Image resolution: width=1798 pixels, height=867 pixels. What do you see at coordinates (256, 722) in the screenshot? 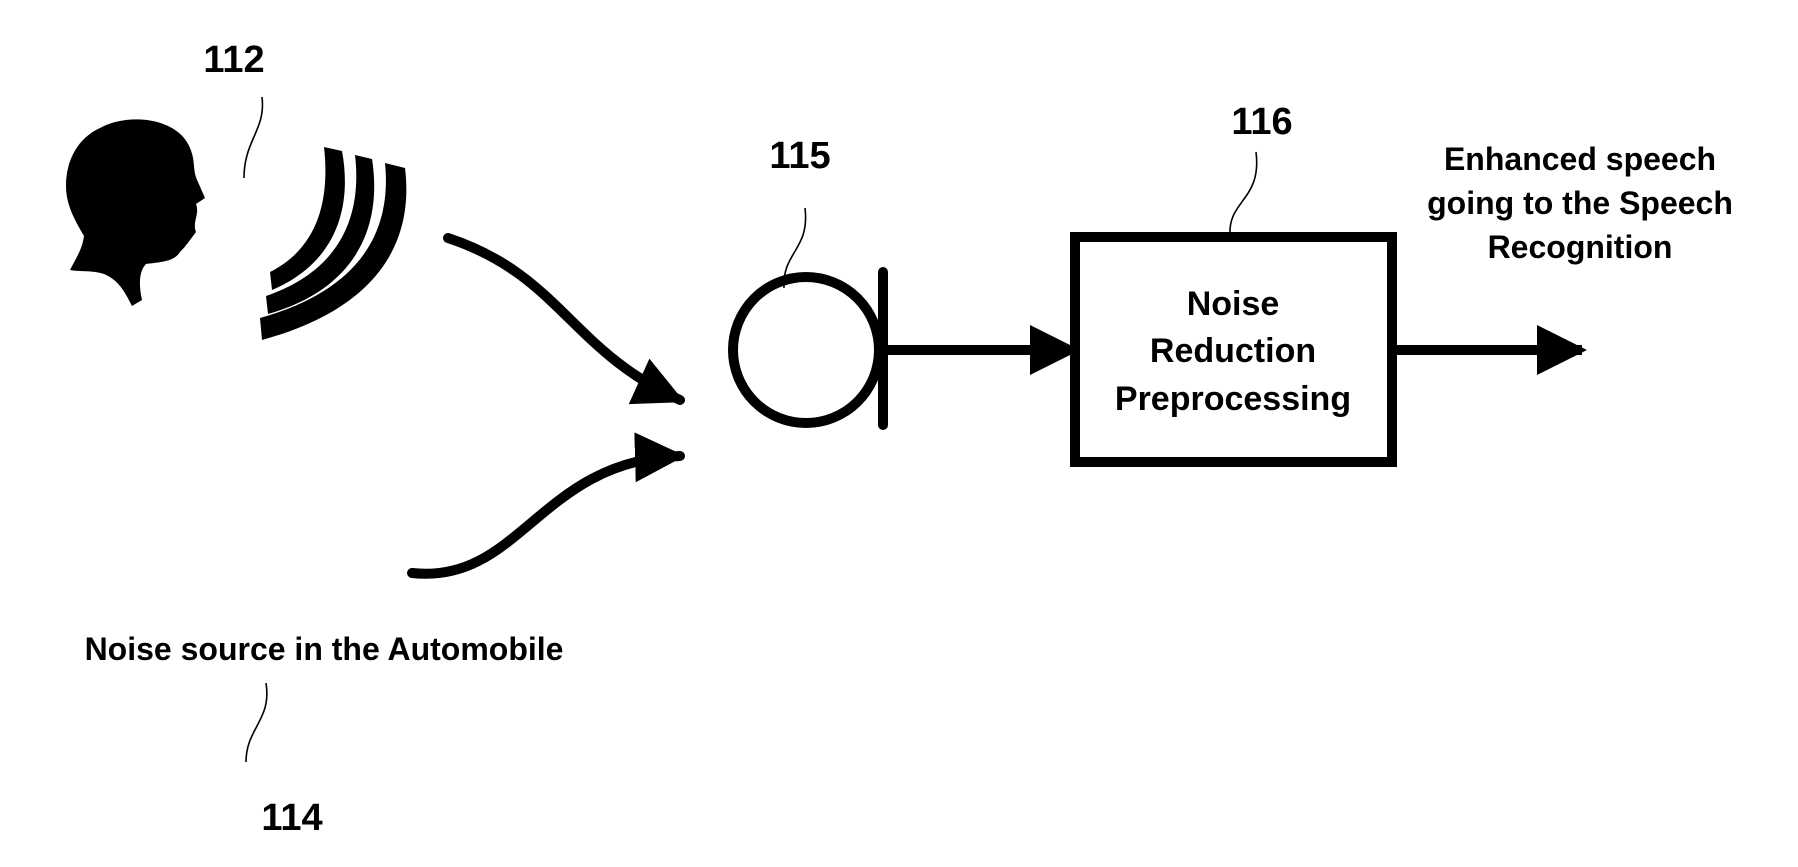
I see `ref-114-leader` at bounding box center [256, 722].